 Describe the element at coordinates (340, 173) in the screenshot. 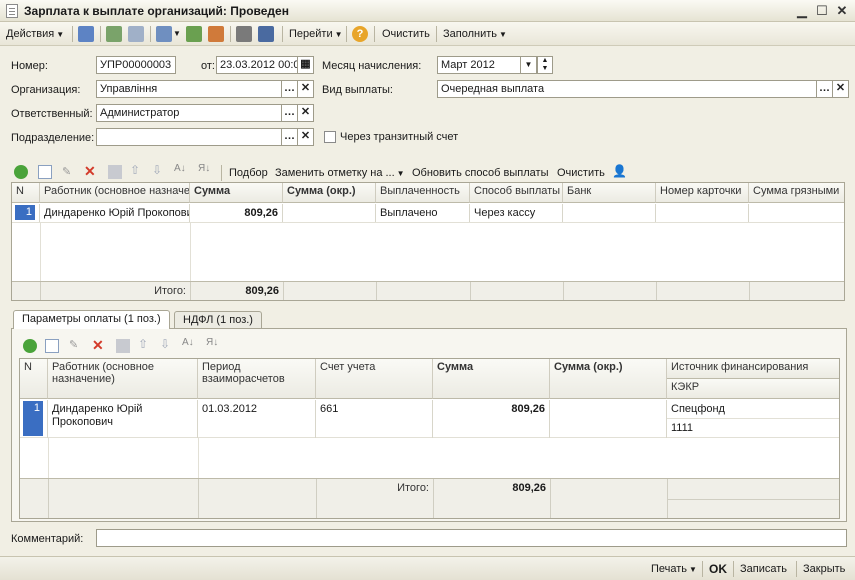

I see `replace-mark-menu: Заменить отметку на ... ▼` at that location.